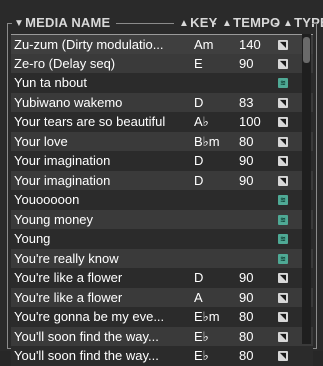 The image size is (323, 366). Describe the element at coordinates (165, 21) in the screenshot. I see `column-header-bar: ▼MEDIA NAME ▲KEY - ▲TEMPO - ▲TYPE` at that location.